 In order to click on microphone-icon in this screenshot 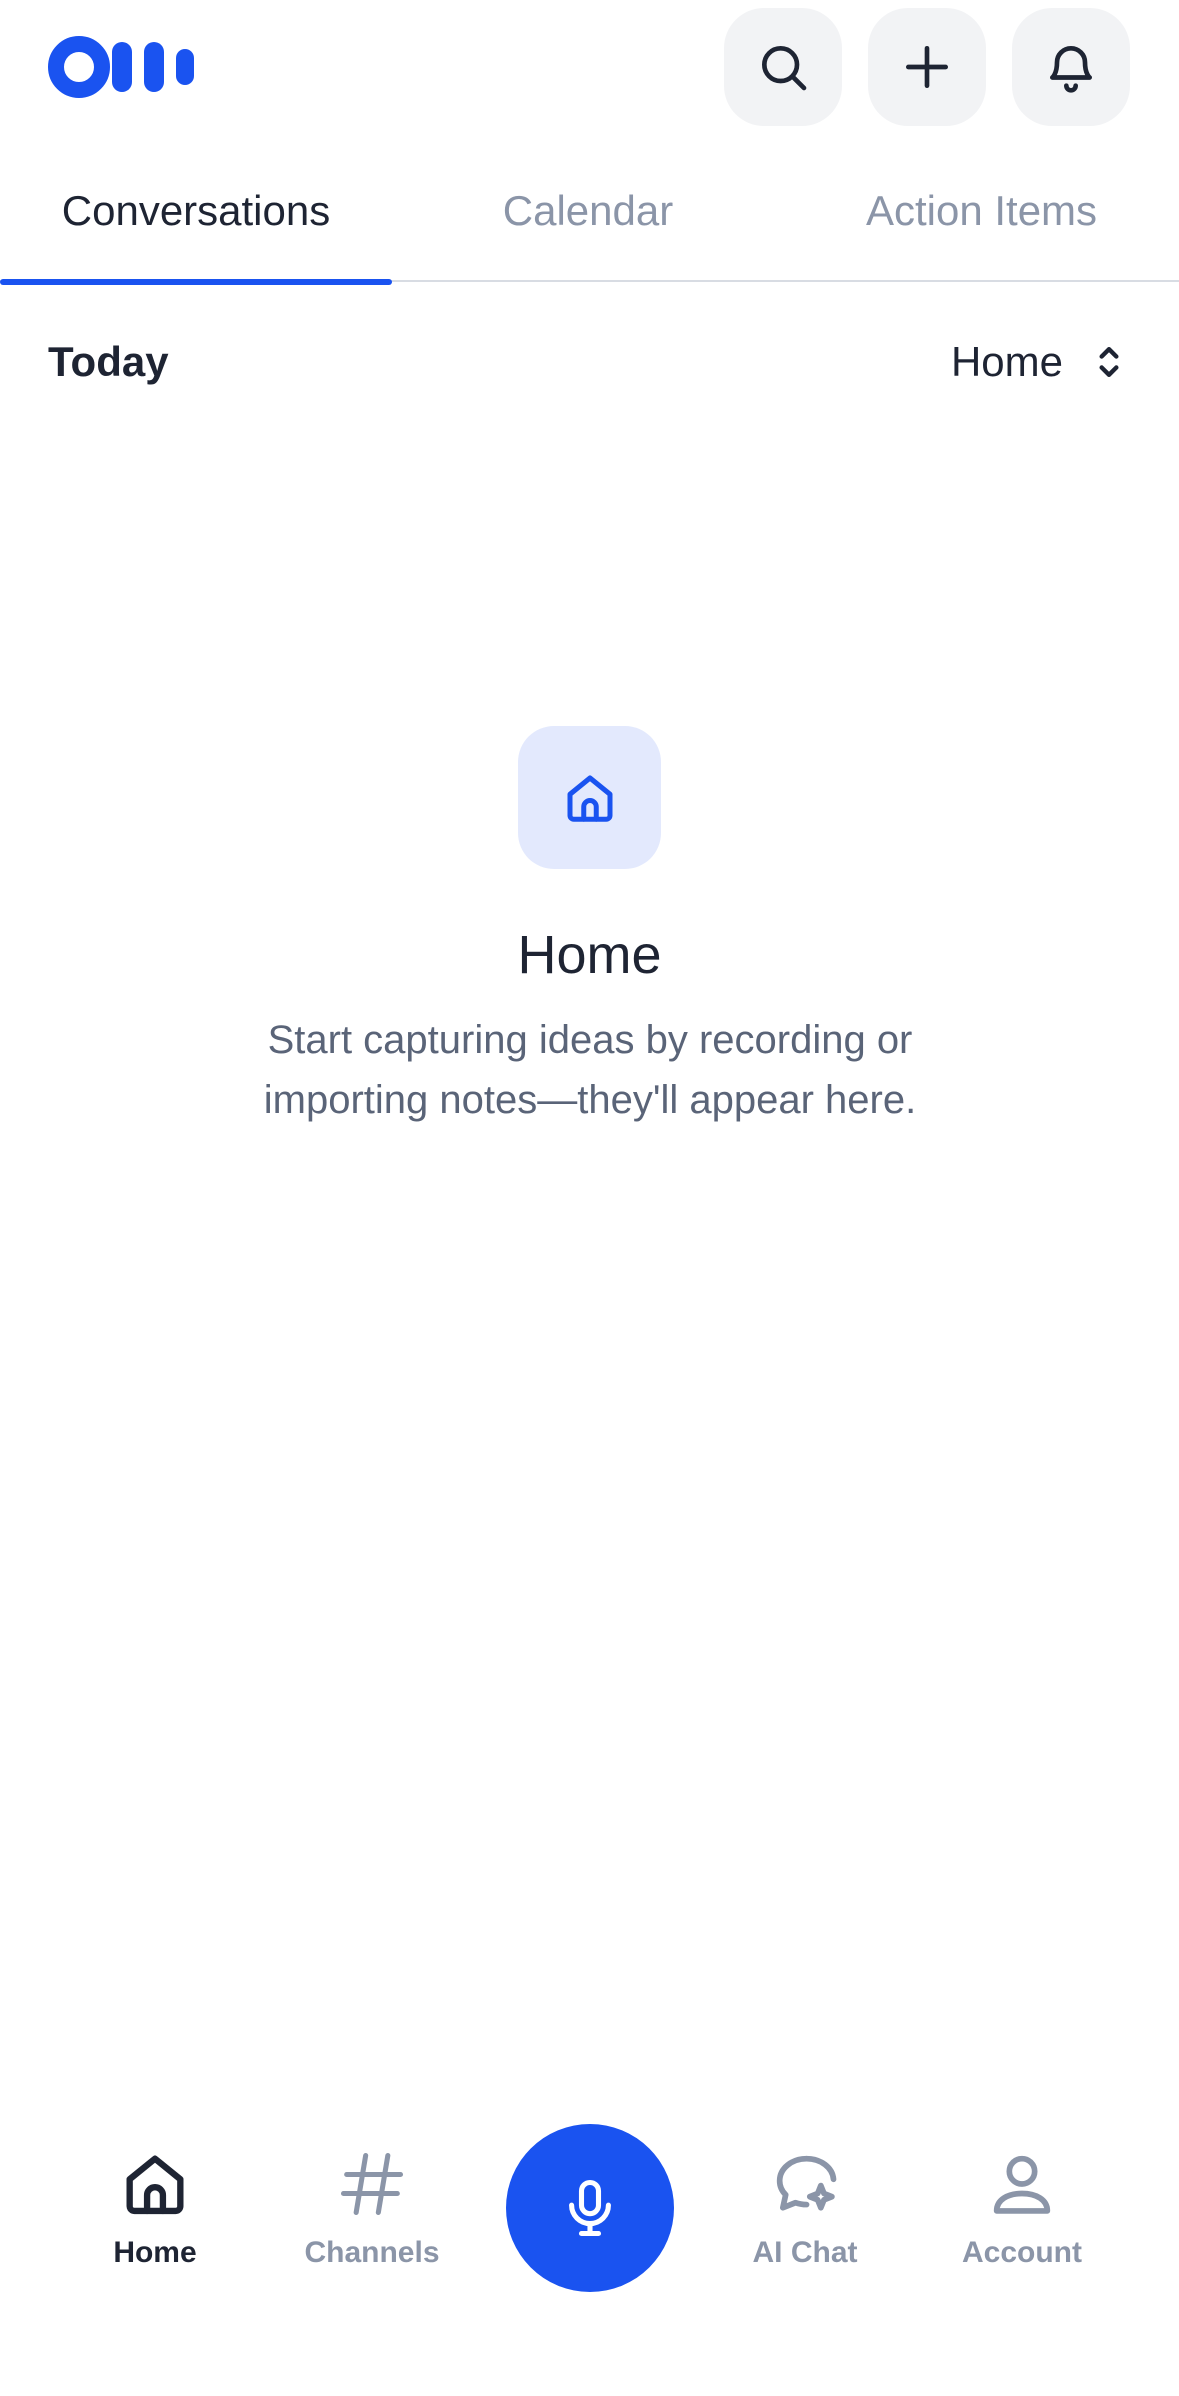, I will do `click(590, 2208)`.